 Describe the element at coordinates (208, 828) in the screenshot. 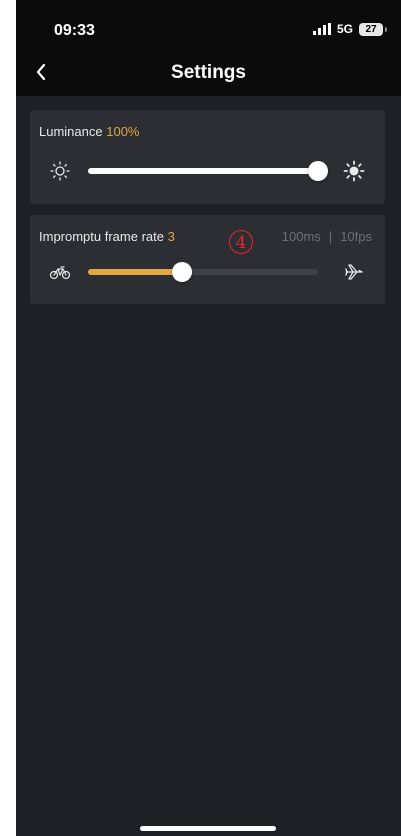

I see `home-indicator` at that location.